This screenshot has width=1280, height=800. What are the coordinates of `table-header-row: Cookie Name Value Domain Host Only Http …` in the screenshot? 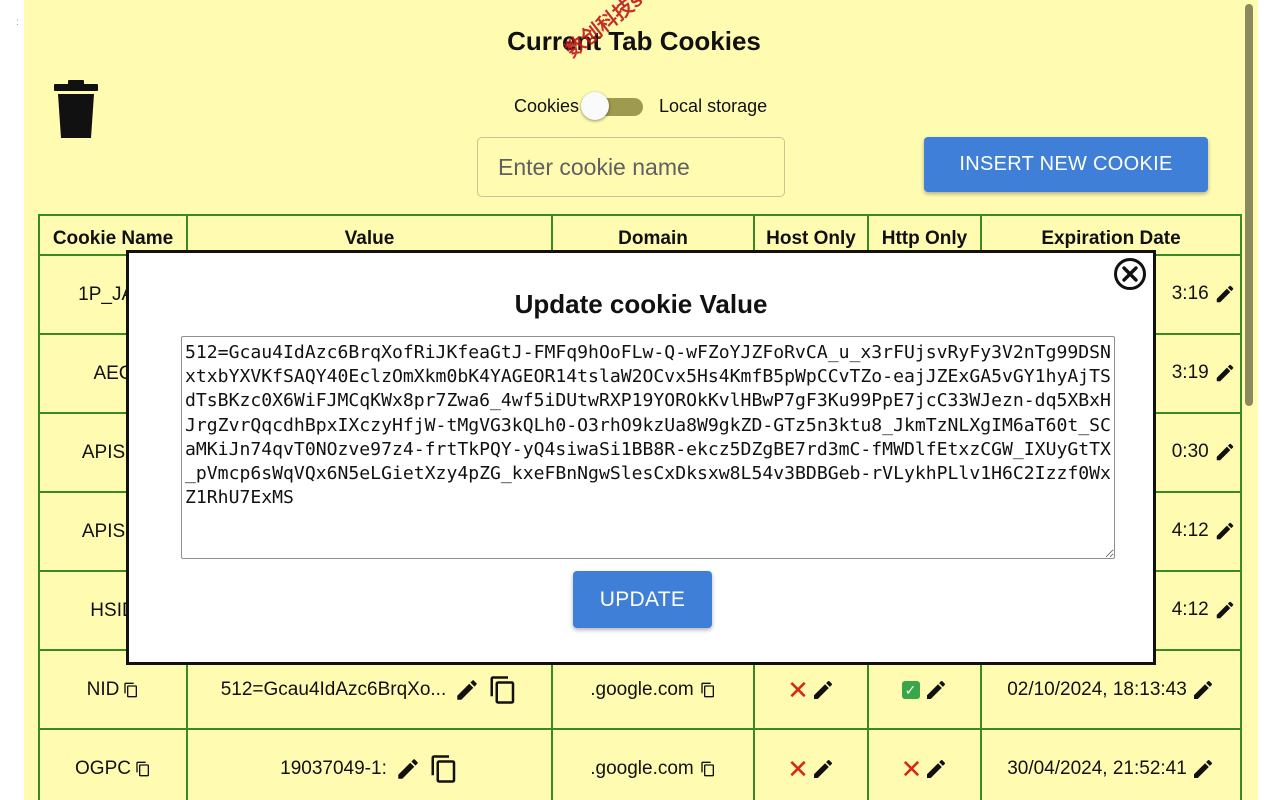 It's located at (640, 235).